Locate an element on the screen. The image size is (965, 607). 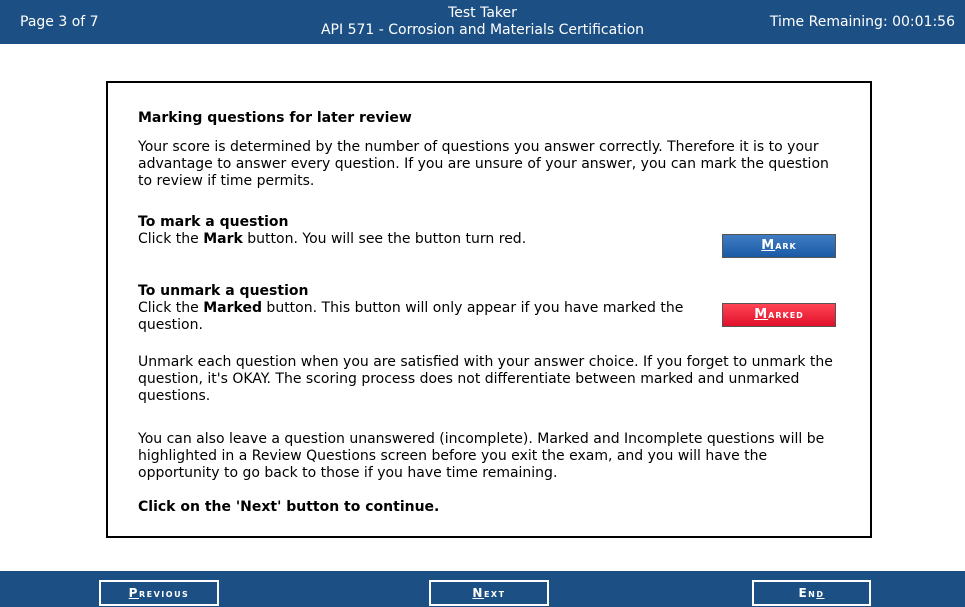
next-rest: ext is located at coordinates (494, 593).